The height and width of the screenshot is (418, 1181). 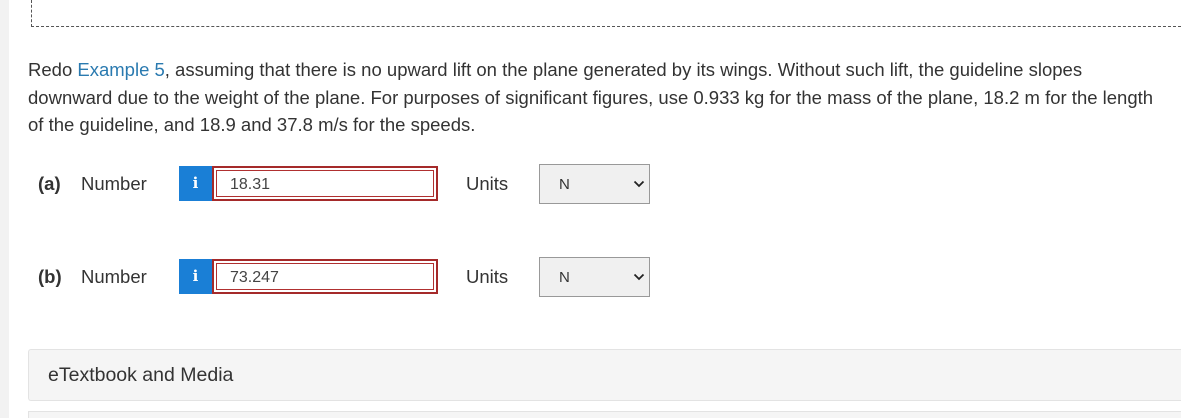 I want to click on question-prefix: Redo, so click(x=53, y=69).